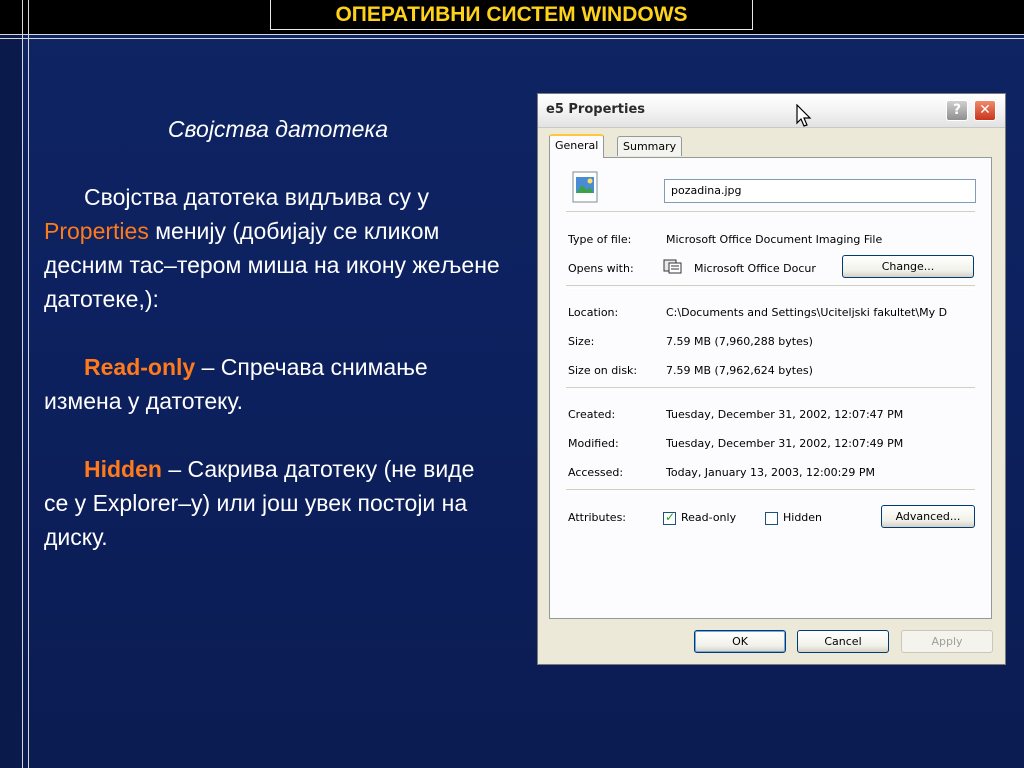 This screenshot has height=768, width=1024. What do you see at coordinates (123, 469) in the screenshot?
I see `hidden-term: Hidden` at bounding box center [123, 469].